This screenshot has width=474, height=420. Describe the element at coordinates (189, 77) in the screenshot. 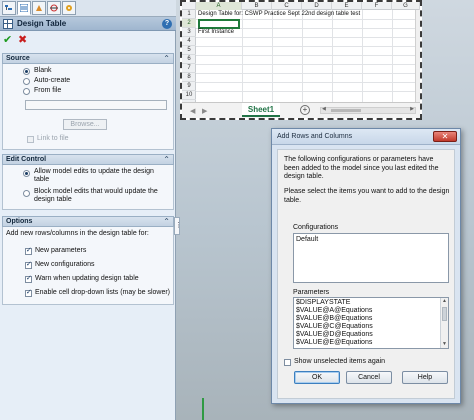

I see `row-header: 8` at that location.